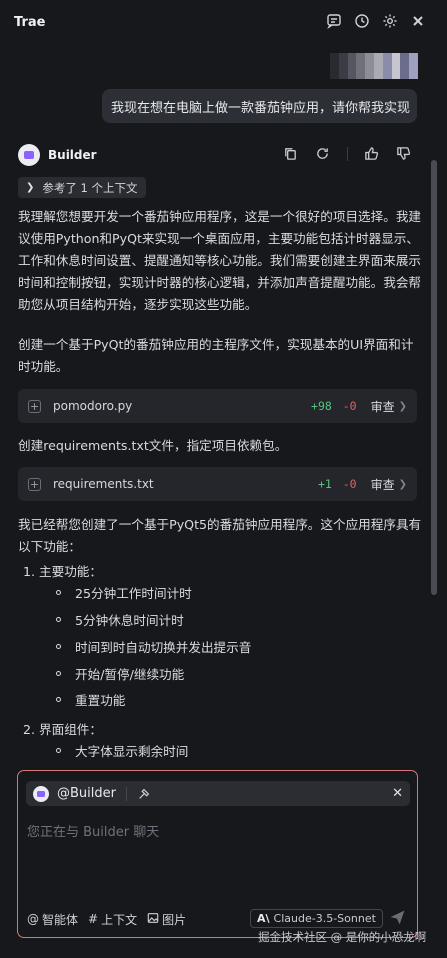  What do you see at coordinates (41, 793) in the screenshot?
I see `builder-avatar-icon` at bounding box center [41, 793].